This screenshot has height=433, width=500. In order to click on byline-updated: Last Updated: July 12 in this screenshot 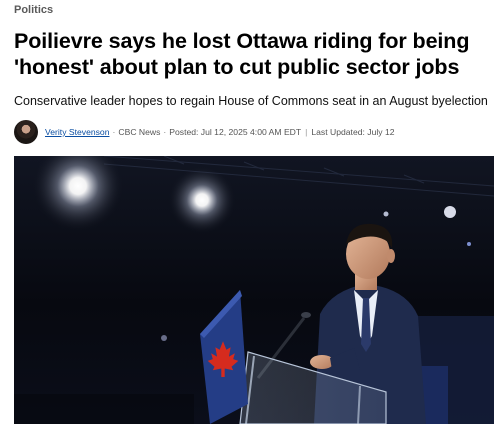, I will do `click(353, 132)`.